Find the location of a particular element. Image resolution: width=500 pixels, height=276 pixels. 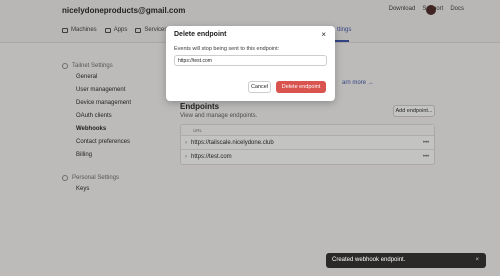

endpoint-url-field is located at coordinates (250, 60).